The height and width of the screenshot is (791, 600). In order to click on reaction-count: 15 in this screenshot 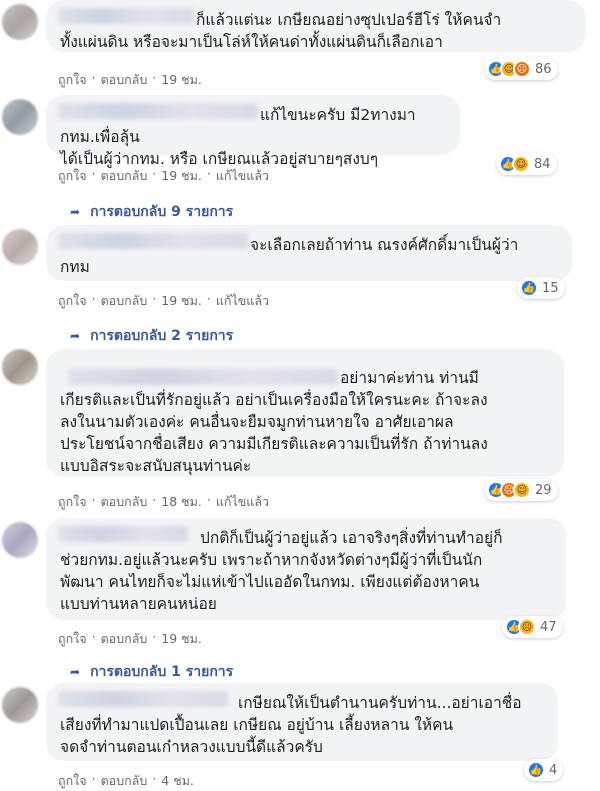, I will do `click(550, 288)`.